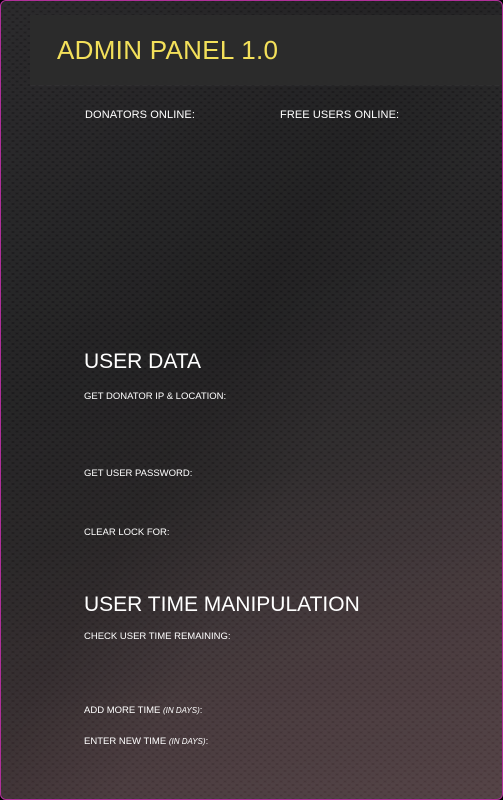 The width and height of the screenshot is (503, 800). What do you see at coordinates (181, 710) in the screenshot?
I see `add-more-time-unit: (IN DAYS)` at bounding box center [181, 710].